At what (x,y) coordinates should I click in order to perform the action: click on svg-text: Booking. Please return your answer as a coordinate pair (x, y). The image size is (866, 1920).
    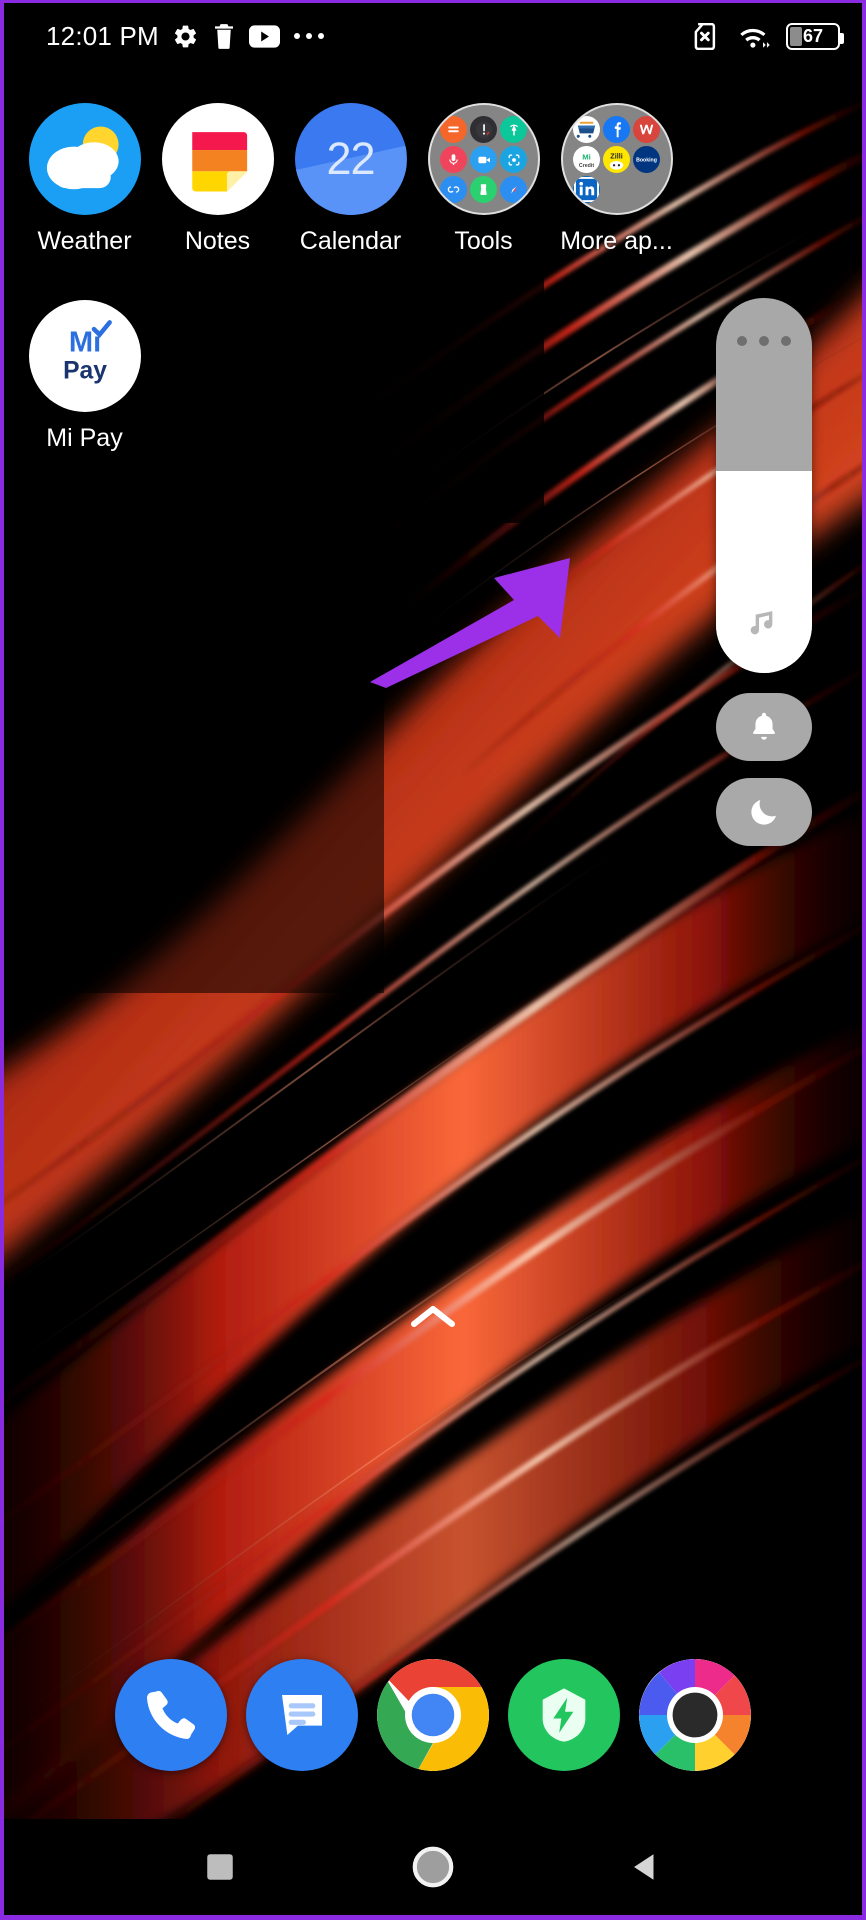
    Looking at the image, I should click on (646, 160).